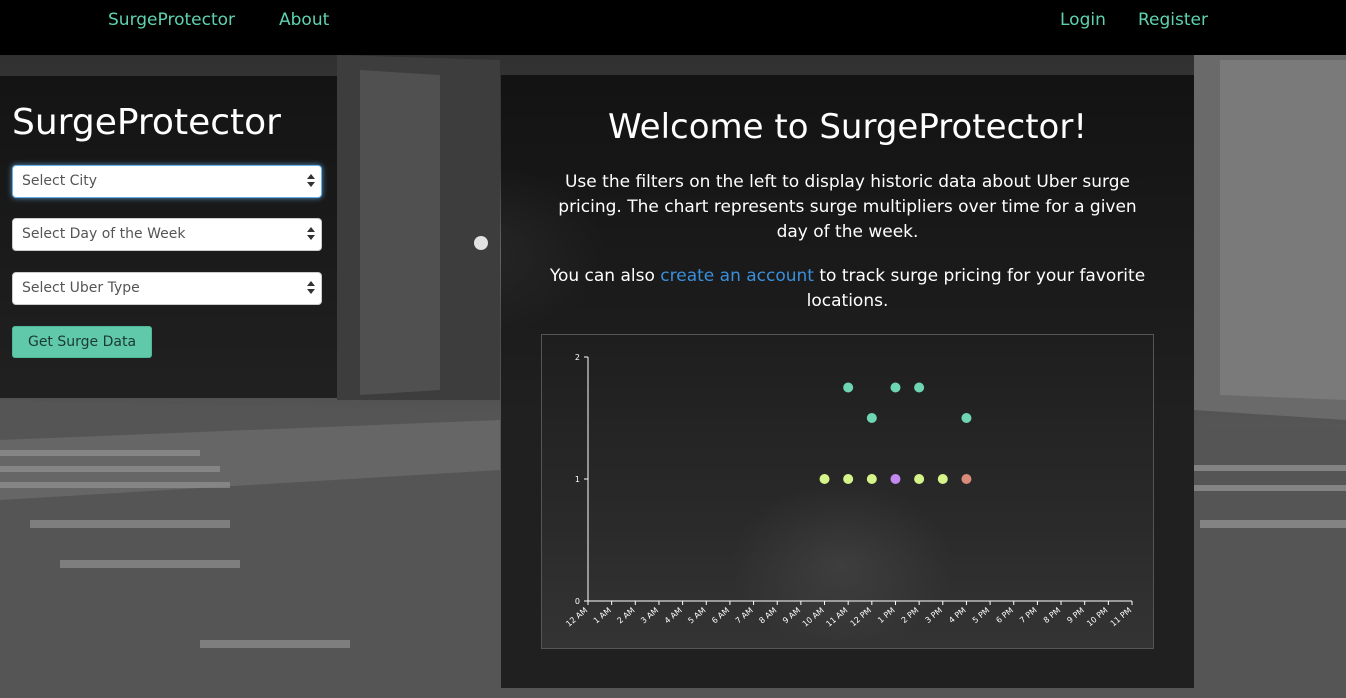 The height and width of the screenshot is (698, 1346). What do you see at coordinates (304, 20) in the screenshot?
I see `nav-about-link: About` at bounding box center [304, 20].